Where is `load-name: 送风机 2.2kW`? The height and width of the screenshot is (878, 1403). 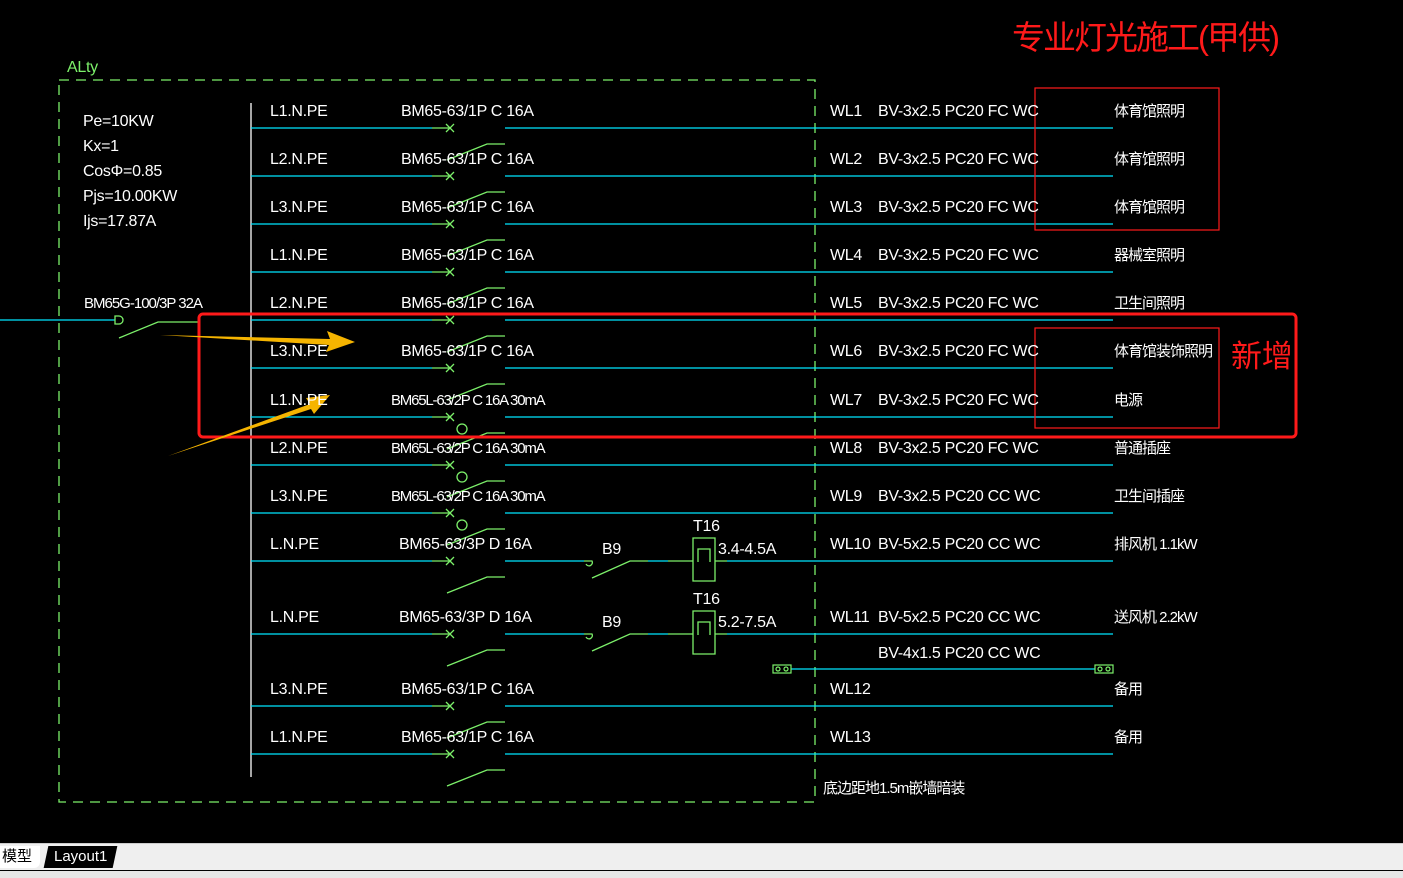 load-name: 送风机 2.2kW is located at coordinates (1156, 617).